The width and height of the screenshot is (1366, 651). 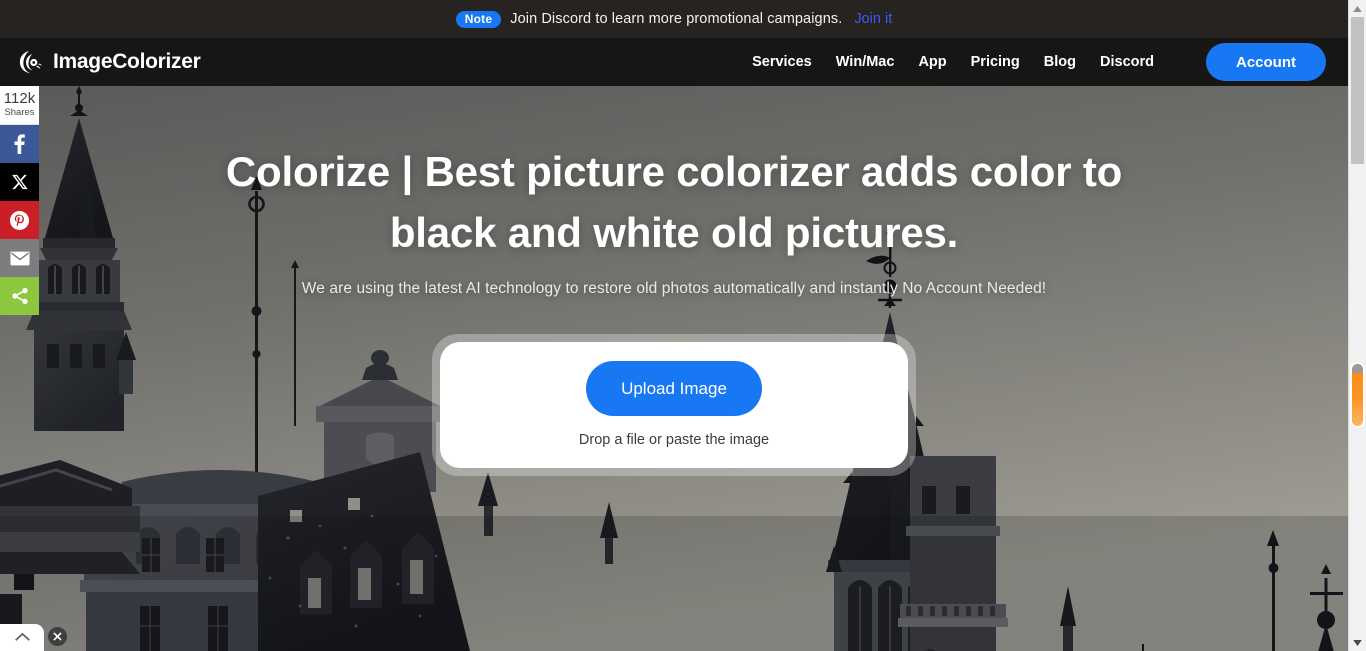 I want to click on vertical-scrollbar, so click(x=1357, y=325).